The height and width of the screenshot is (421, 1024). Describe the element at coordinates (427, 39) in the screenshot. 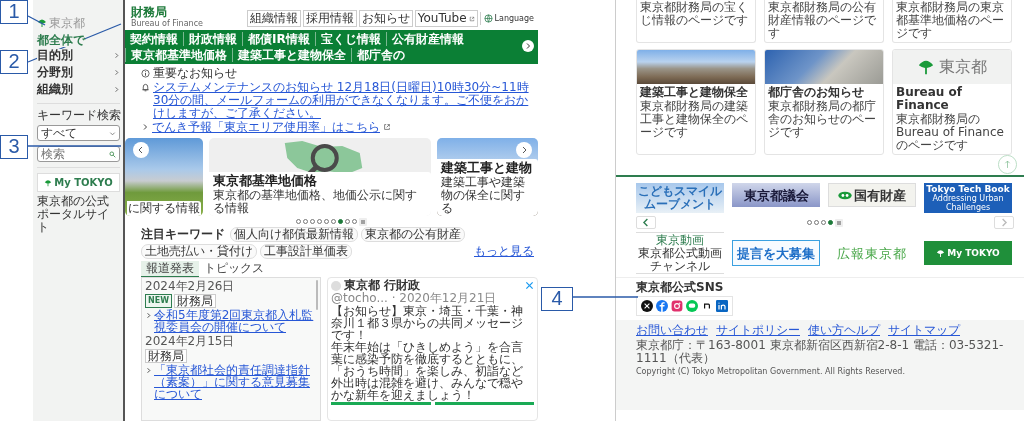

I see `nav-item: 公有財産情報` at that location.